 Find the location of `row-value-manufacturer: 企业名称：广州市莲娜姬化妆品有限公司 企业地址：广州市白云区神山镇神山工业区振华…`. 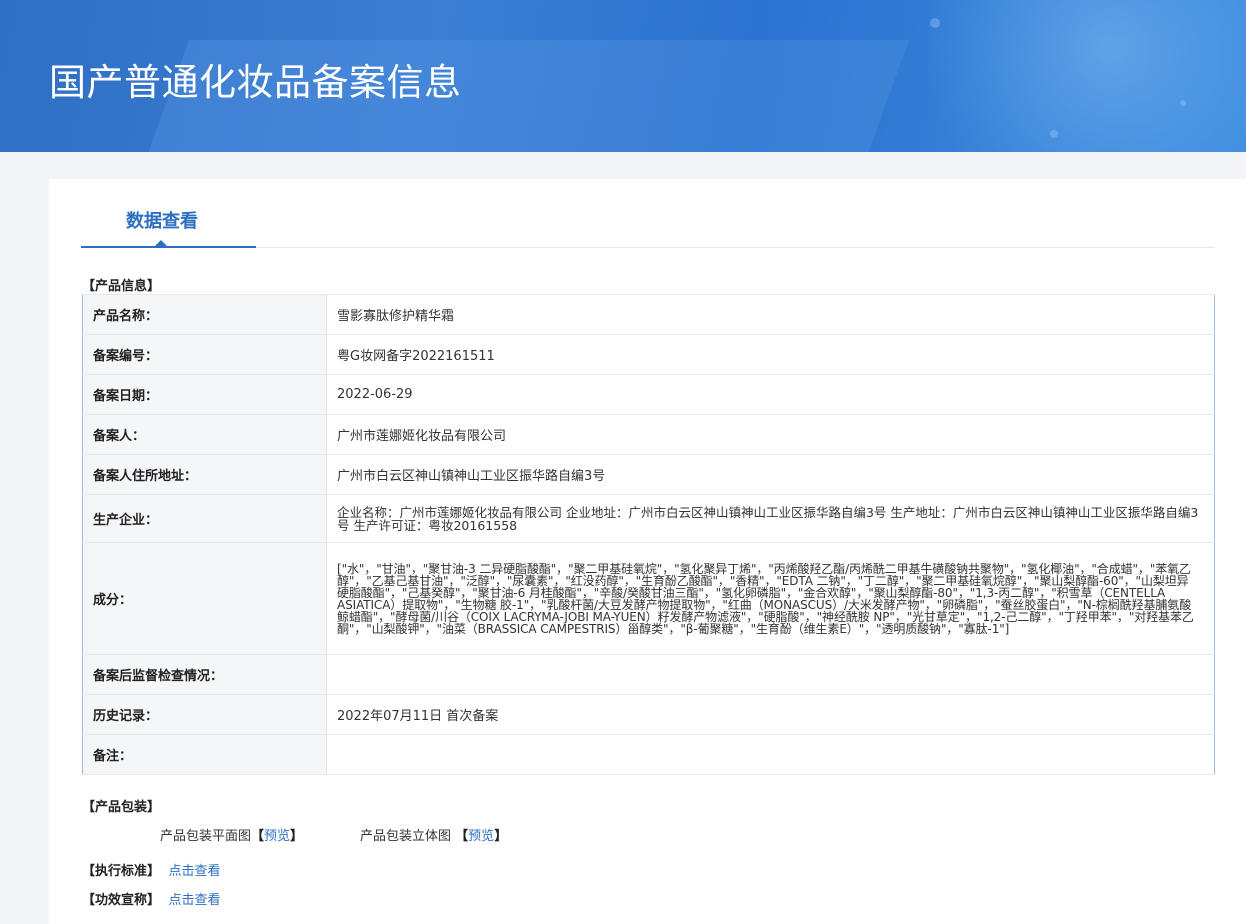

row-value-manufacturer: 企业名称：广州市莲娜姬化妆品有限公司 企业地址：广州市白云区神山镇神山工业区振华… is located at coordinates (770, 518).